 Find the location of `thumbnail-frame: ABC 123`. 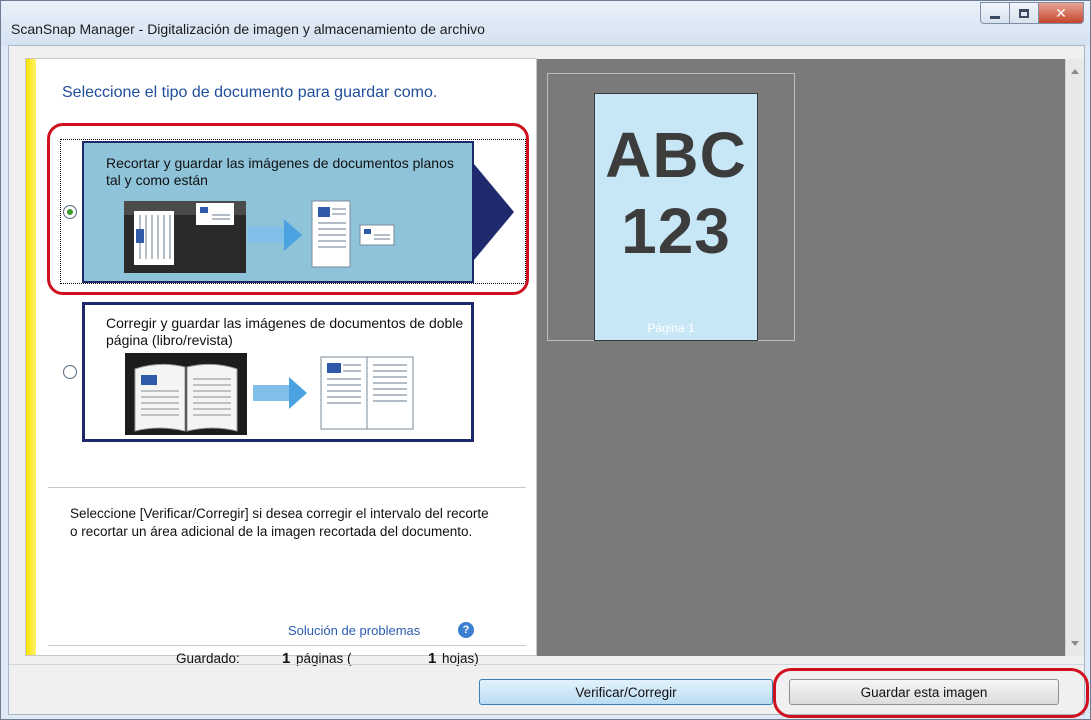

thumbnail-frame: ABC 123 is located at coordinates (671, 207).